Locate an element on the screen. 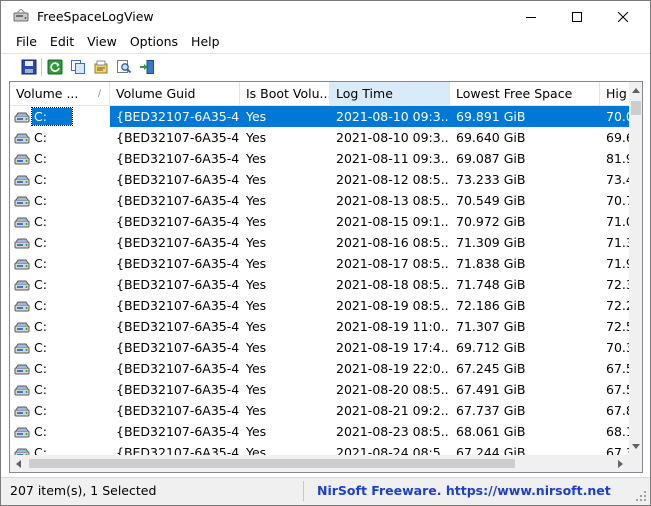 Image resolution: width=651 pixels, height=506 pixels. horizontal-scrollbar is located at coordinates (319, 463).